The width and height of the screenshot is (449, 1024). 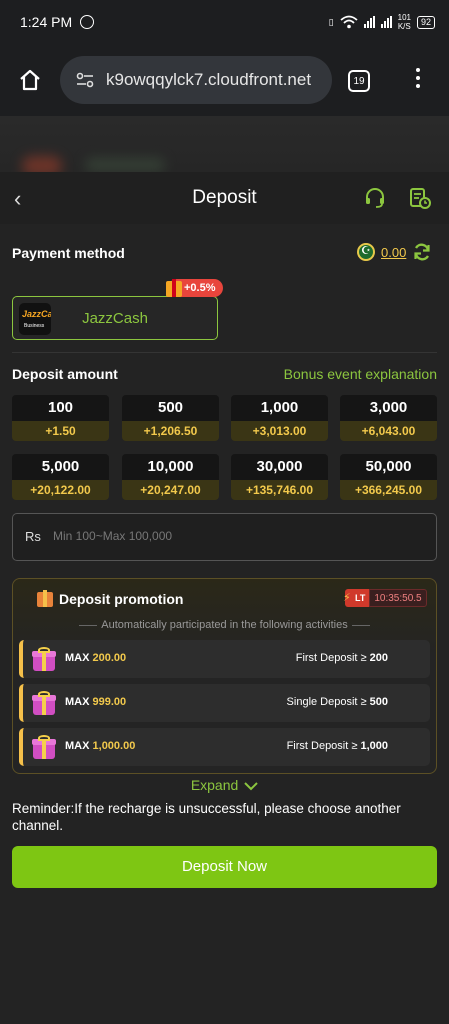 I want to click on payment-method-label: Payment method, so click(x=68, y=253).